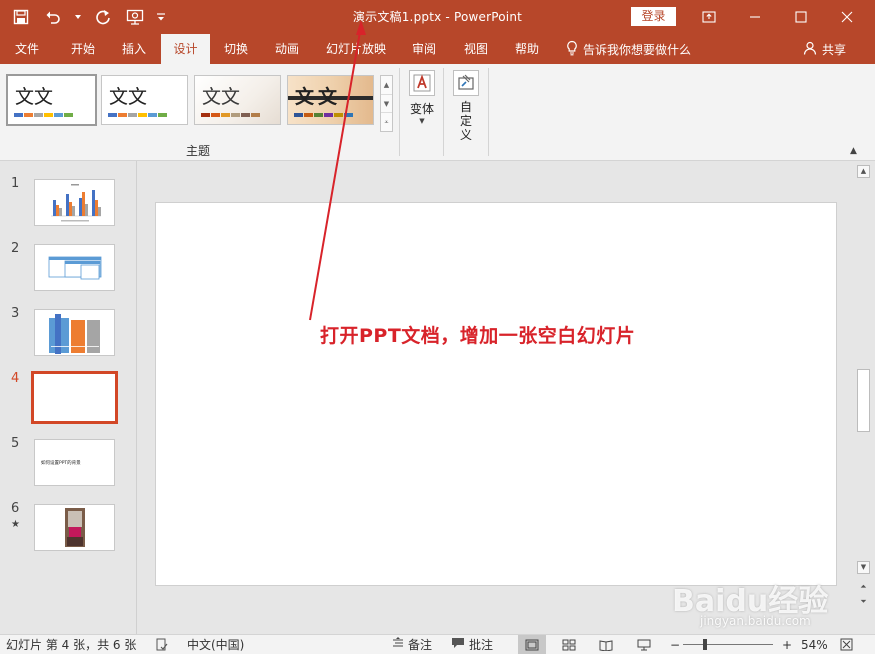 The width and height of the screenshot is (875, 654). What do you see at coordinates (787, 644) in the screenshot?
I see `zoom-in-icon: +` at bounding box center [787, 644].